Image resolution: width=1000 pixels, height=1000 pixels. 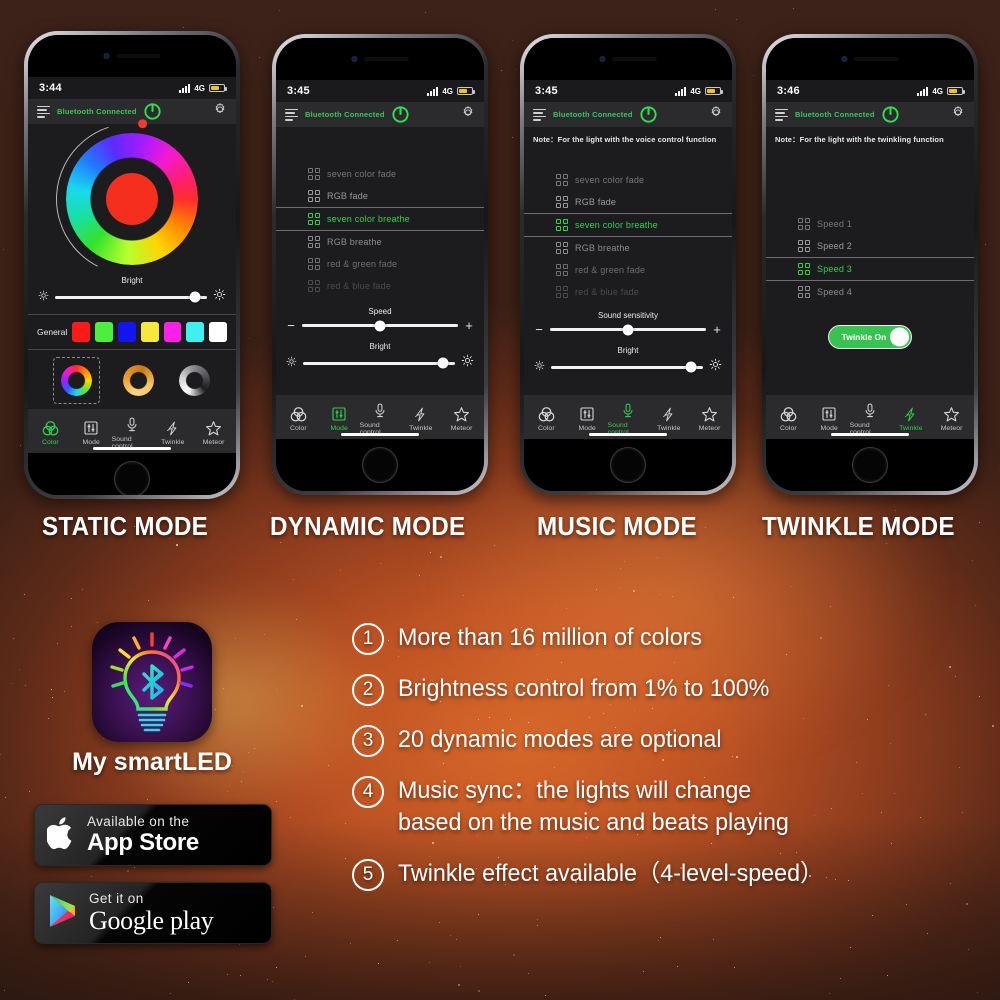 What do you see at coordinates (194, 380) in the screenshot?
I see `white-ring-preset` at bounding box center [194, 380].